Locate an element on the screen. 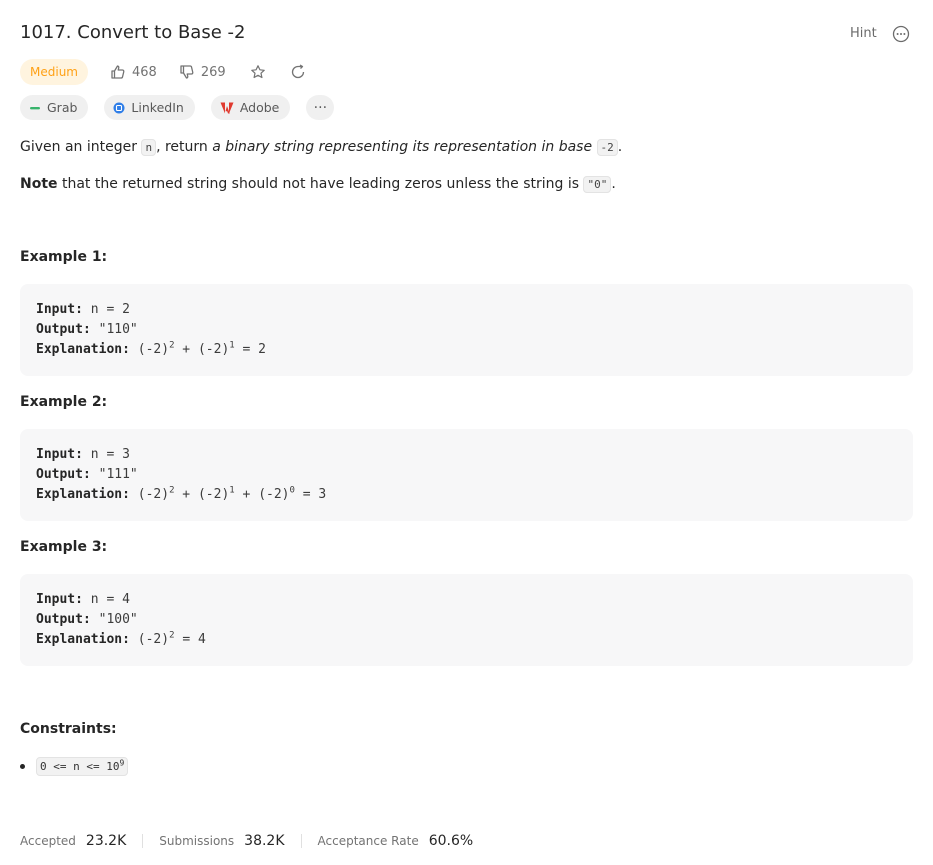  tag-grab: Grab is located at coordinates (54, 107).